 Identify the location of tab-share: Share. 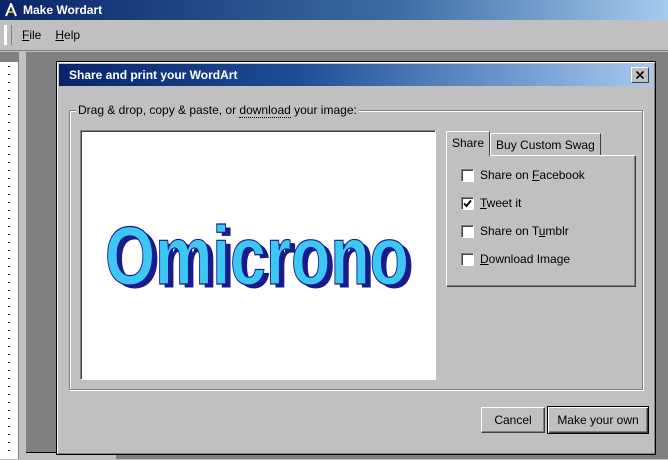
(468, 143).